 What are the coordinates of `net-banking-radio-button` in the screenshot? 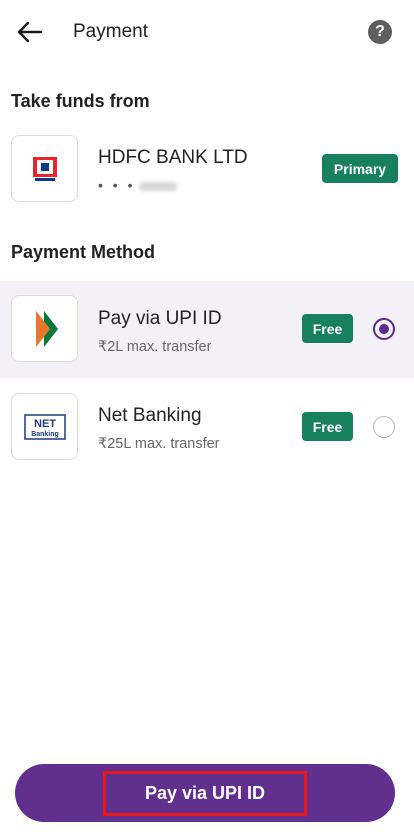 It's located at (384, 427).